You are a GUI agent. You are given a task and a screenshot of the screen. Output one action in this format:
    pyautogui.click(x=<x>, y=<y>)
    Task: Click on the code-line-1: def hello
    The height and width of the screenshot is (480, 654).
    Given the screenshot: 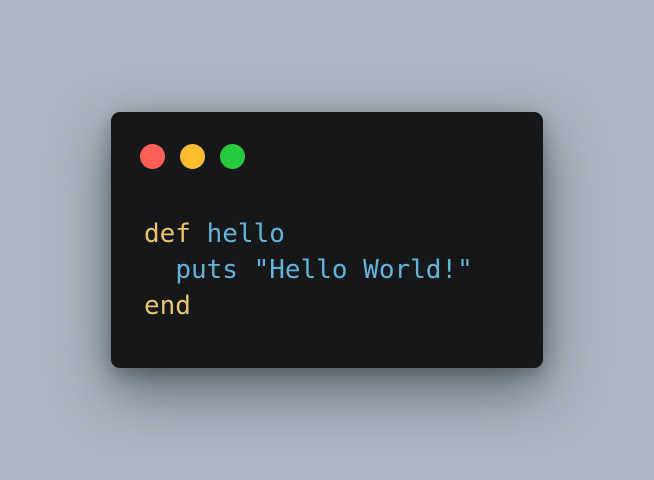 What is the action you would take?
    pyautogui.click(x=308, y=234)
    